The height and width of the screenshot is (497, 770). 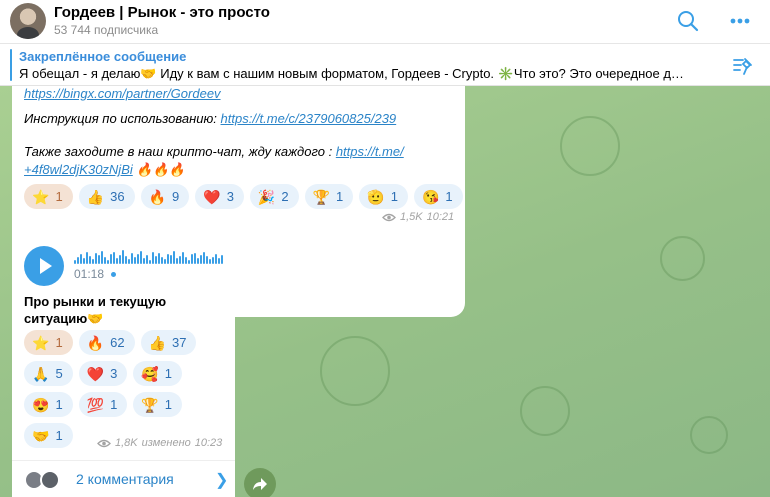 I want to click on more-button, so click(x=740, y=21).